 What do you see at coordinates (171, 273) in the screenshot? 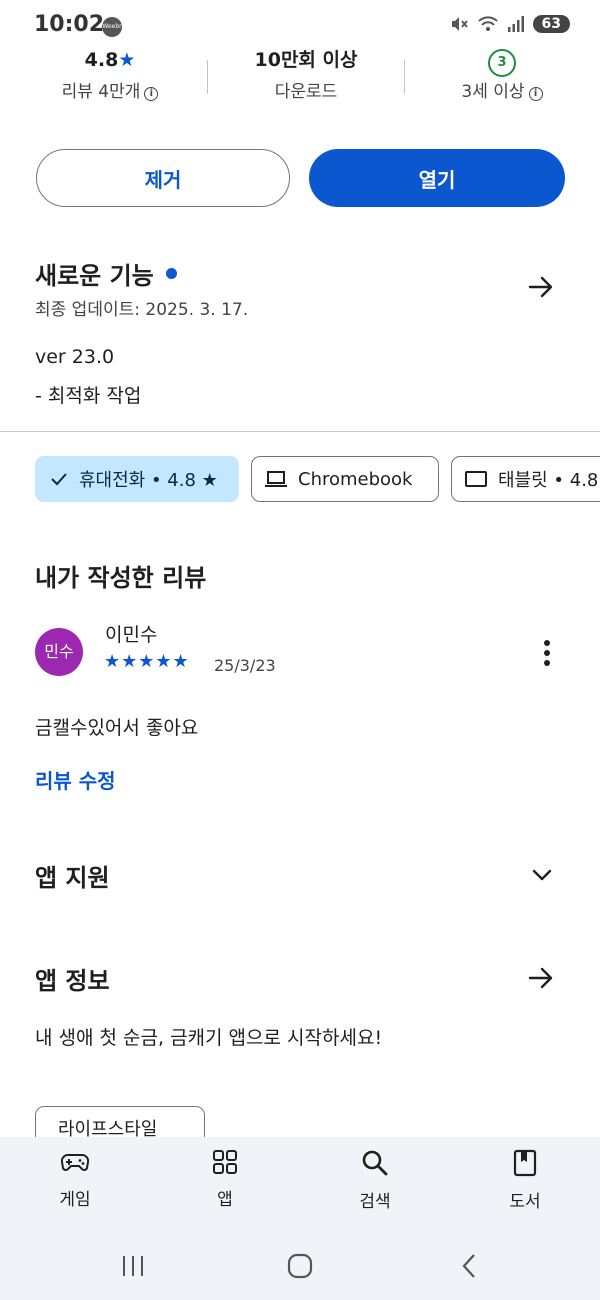
I see `new-indicator-dot` at bounding box center [171, 273].